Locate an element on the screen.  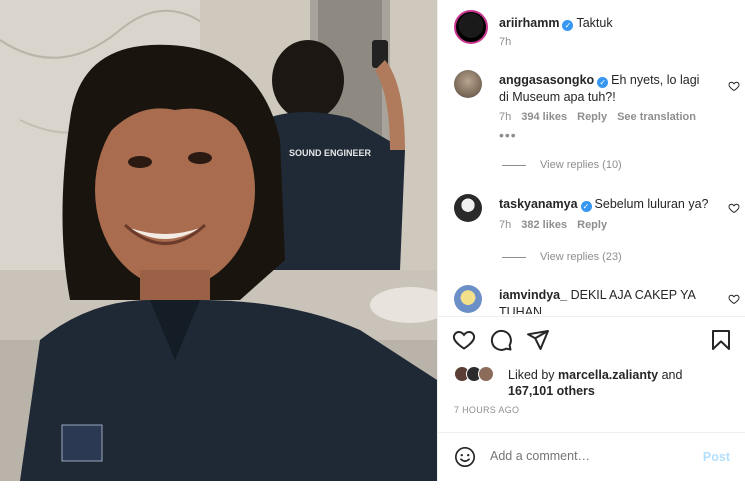
likes-prefix: Liked by is located at coordinates (531, 375).